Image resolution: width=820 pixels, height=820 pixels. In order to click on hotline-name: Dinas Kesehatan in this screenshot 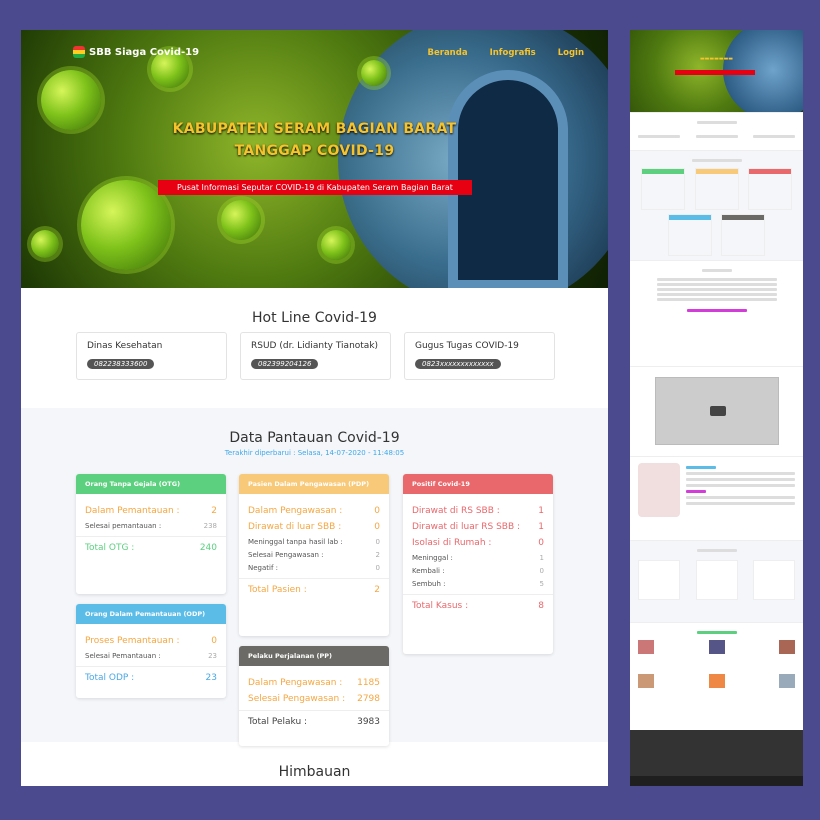, I will do `click(125, 346)`.